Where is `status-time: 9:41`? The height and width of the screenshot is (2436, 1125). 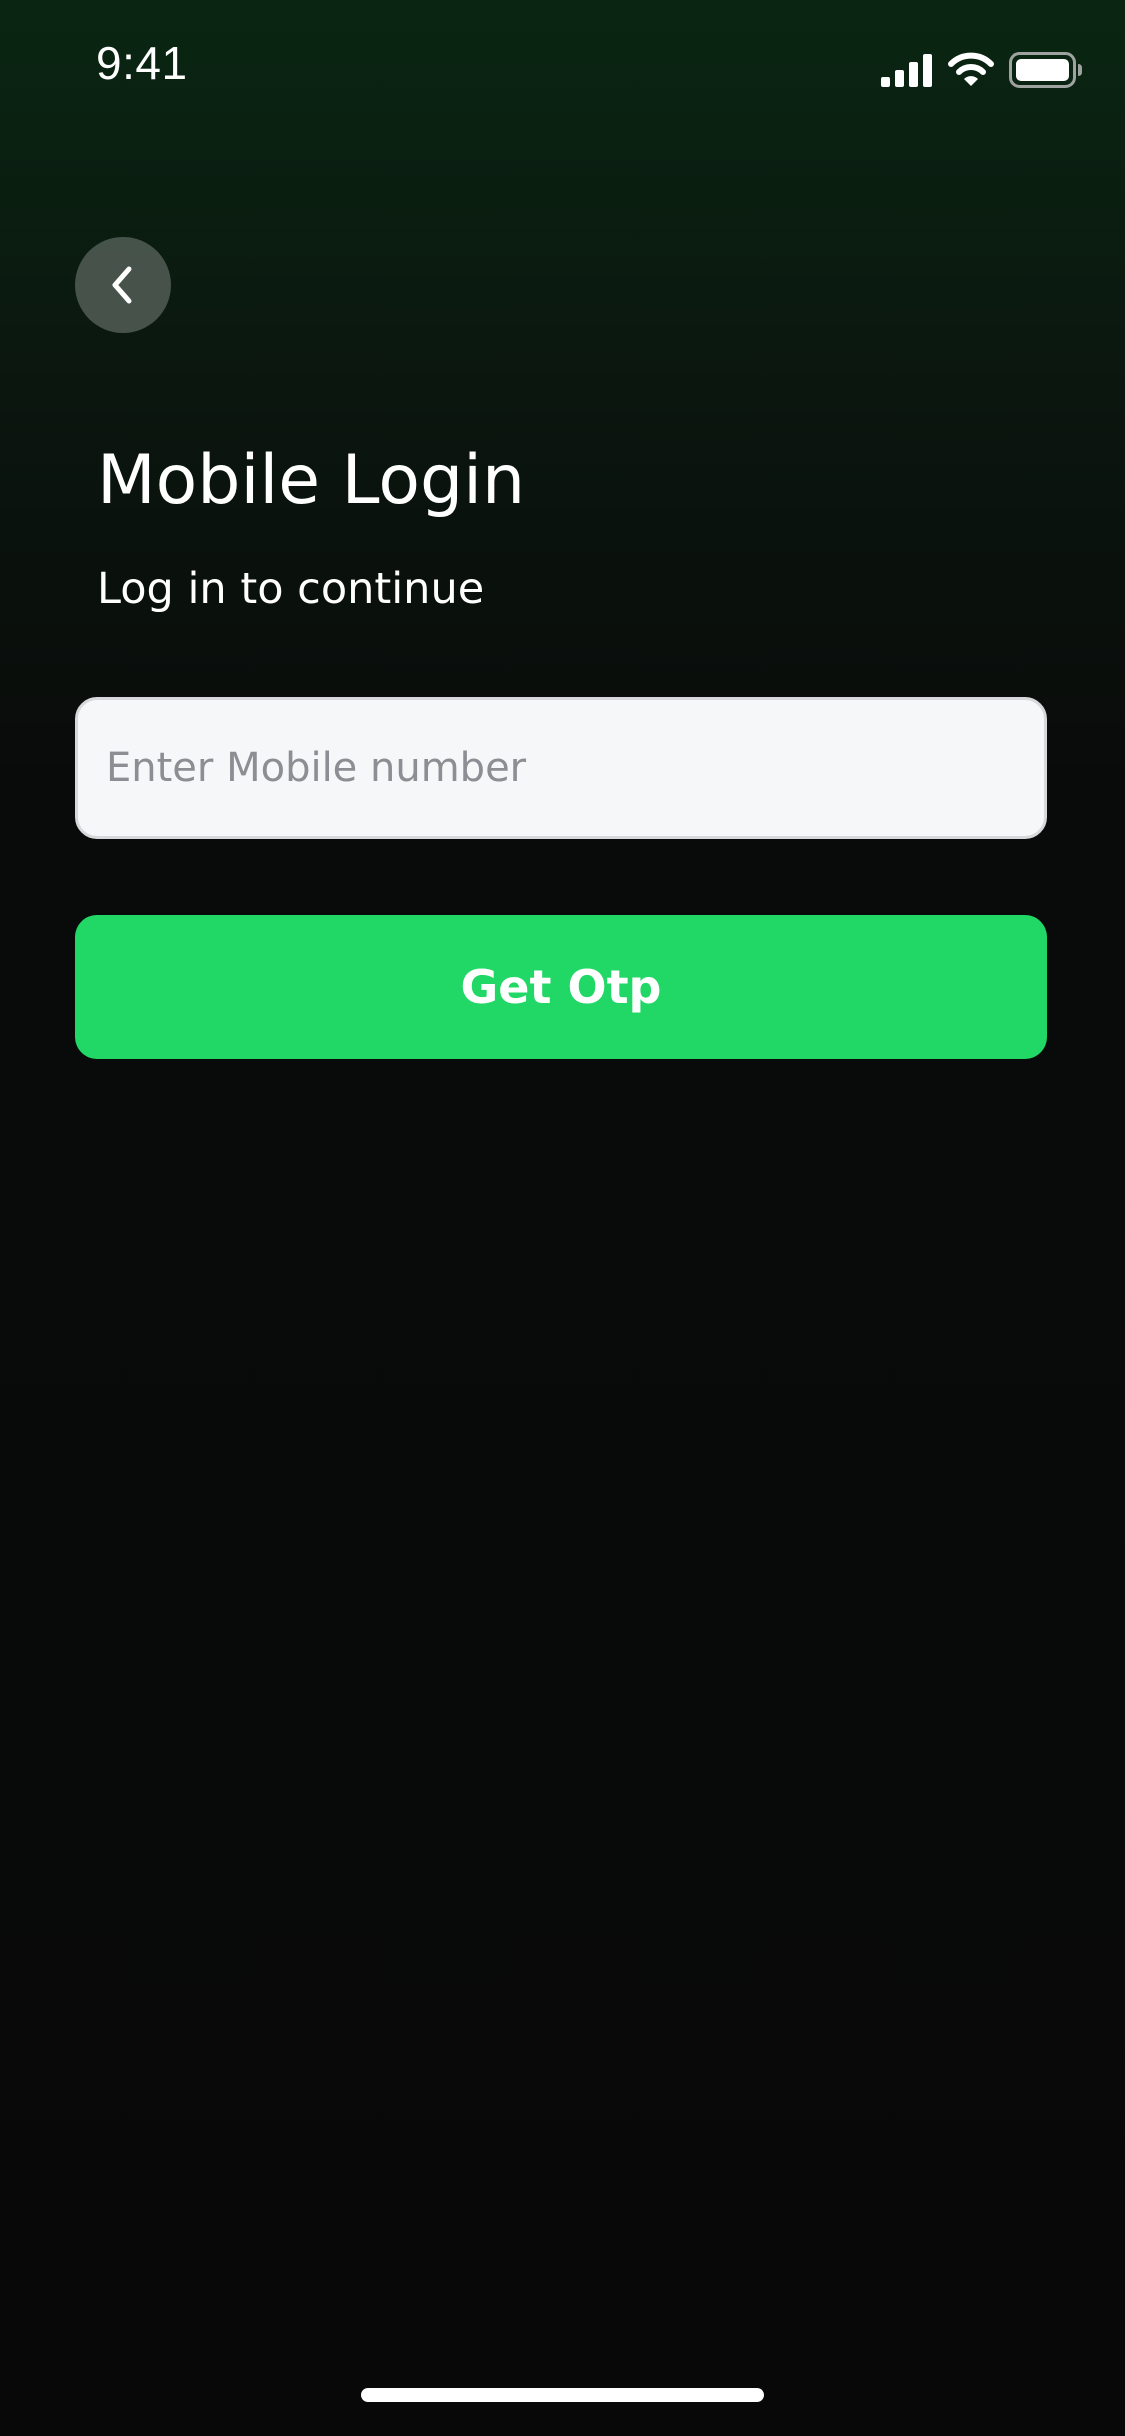
status-time: 9:41 is located at coordinates (142, 63).